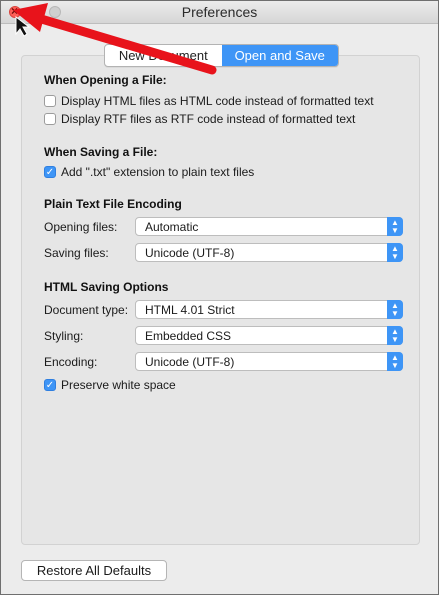  Describe the element at coordinates (71, 362) in the screenshot. I see `encoding-label: Encoding:` at that location.